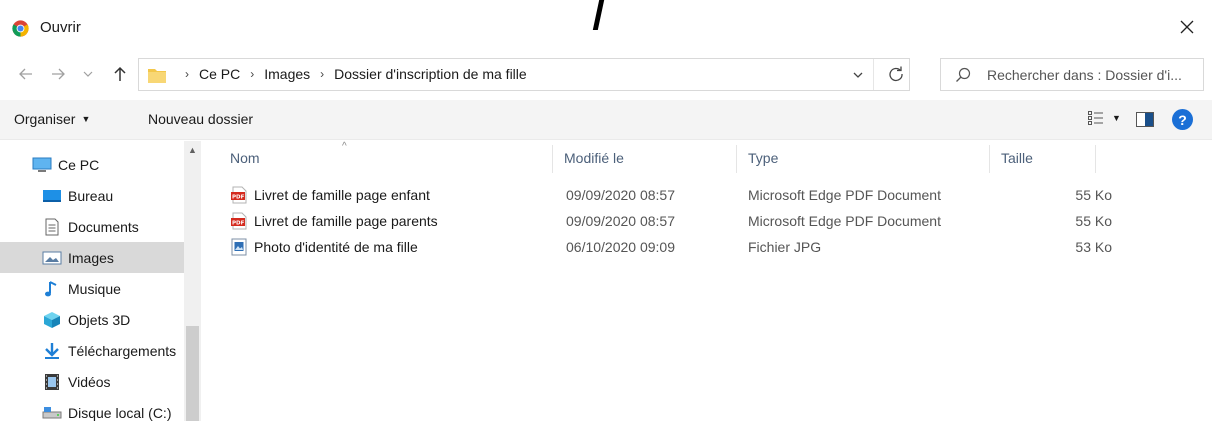 The image size is (1212, 421). What do you see at coordinates (873, 74) in the screenshot?
I see `address-divider` at bounding box center [873, 74].